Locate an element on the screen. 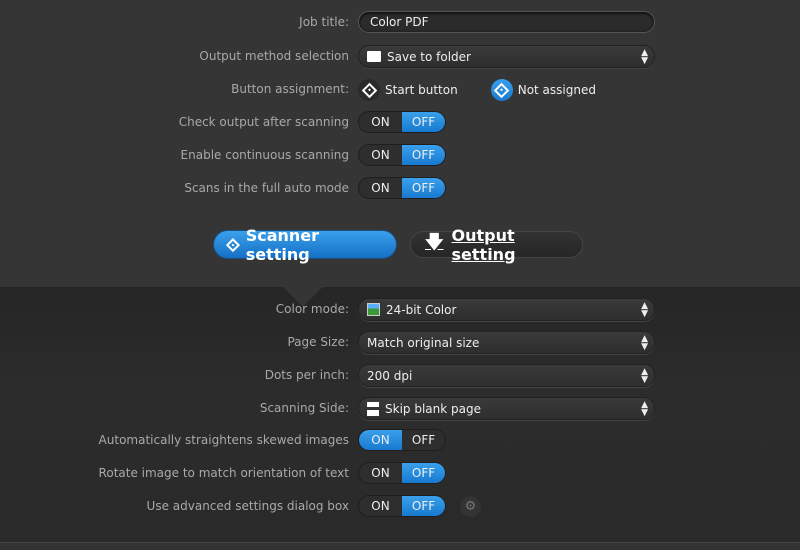  output-method-select: Save to folder ▲ ▼ is located at coordinates (506, 56).